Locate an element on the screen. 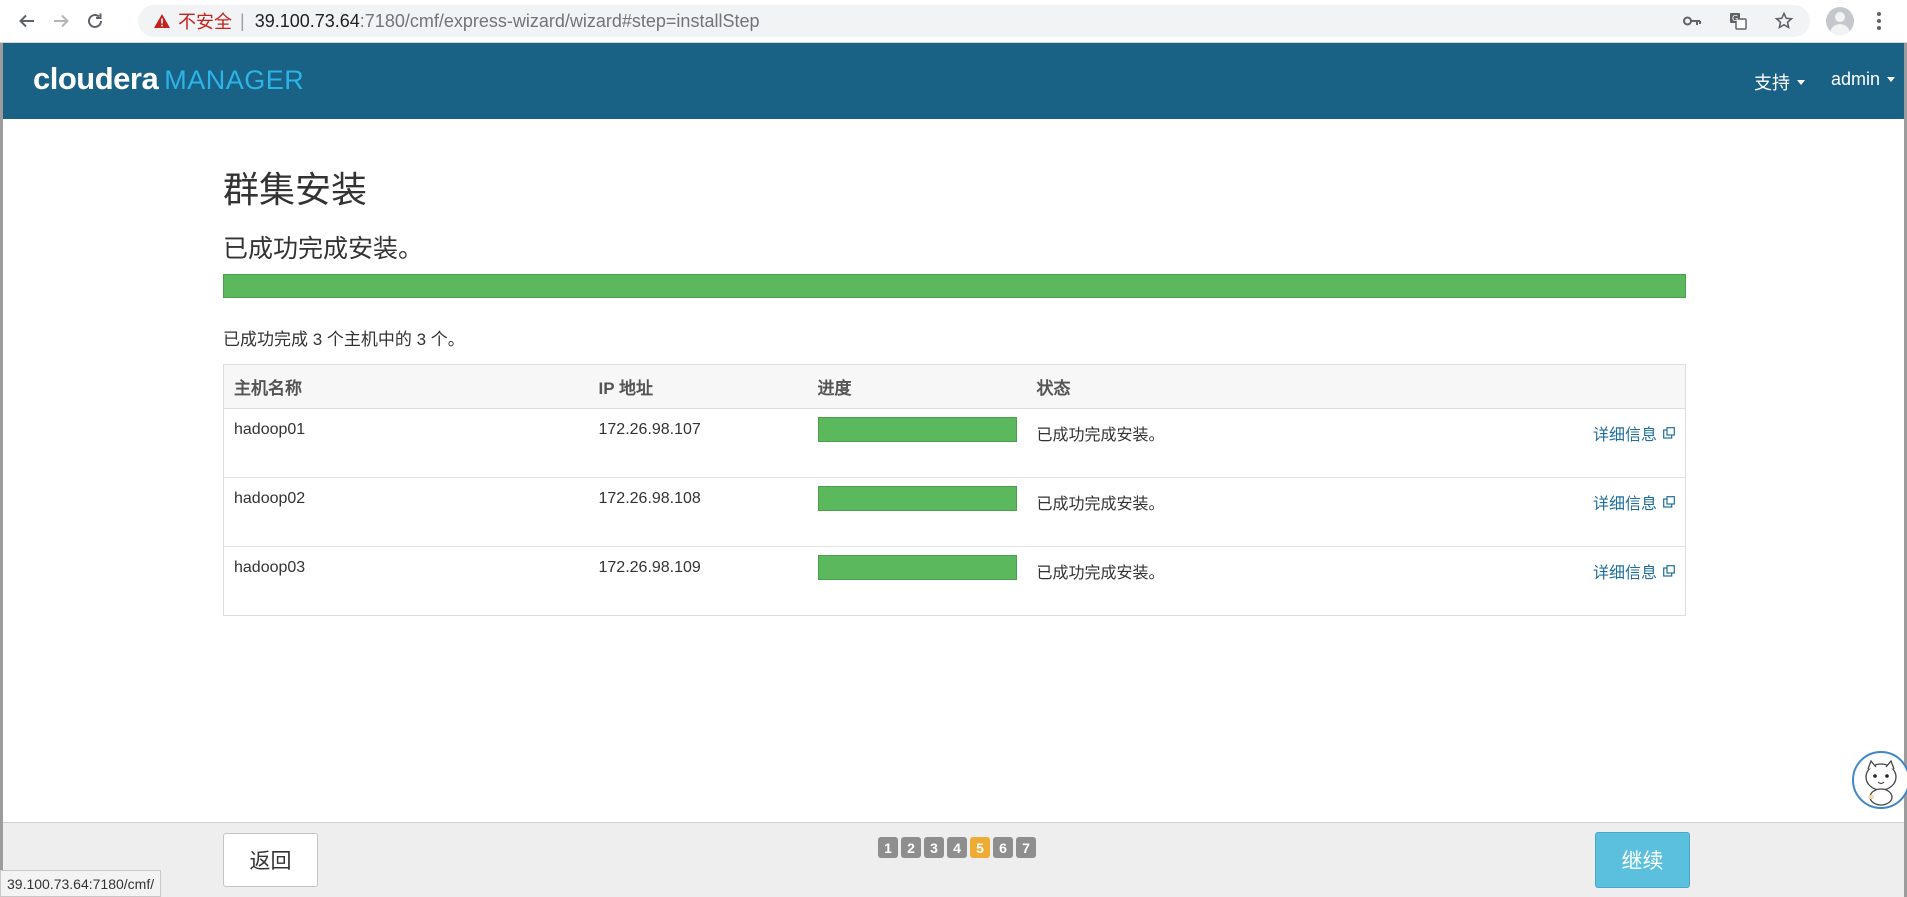 The height and width of the screenshot is (897, 1907). install-status-message: 已成功完成安装。 is located at coordinates (323, 249).